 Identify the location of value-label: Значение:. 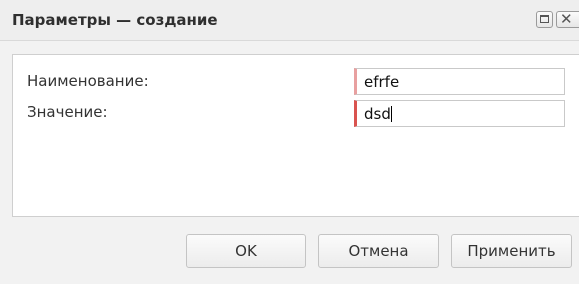
(67, 112).